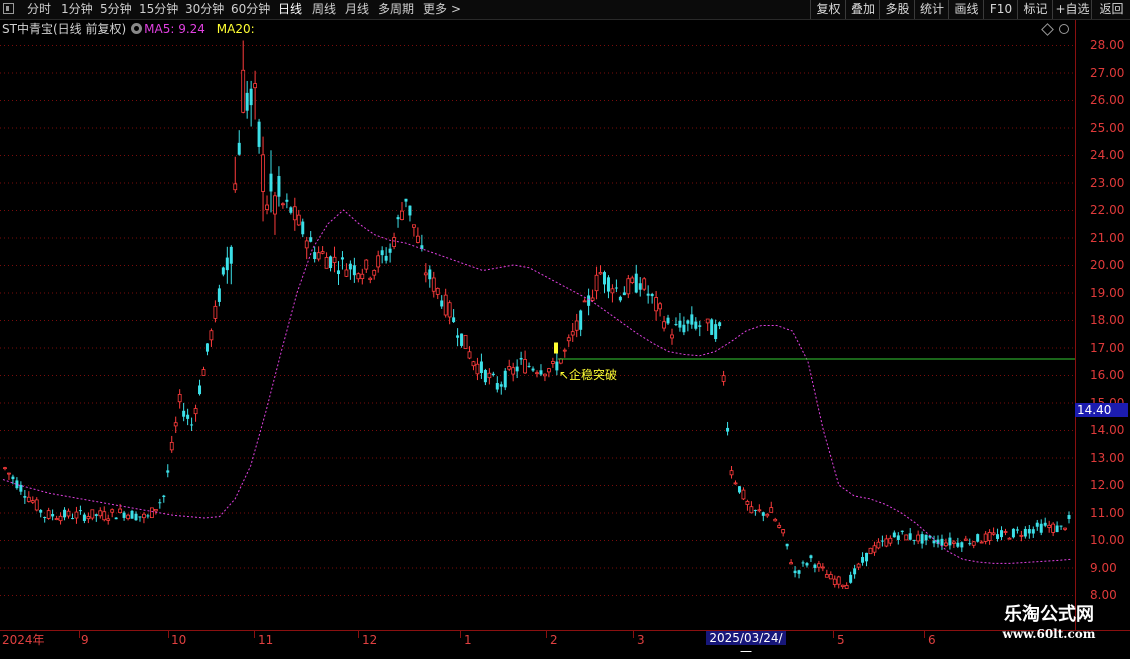 The image size is (1130, 659). I want to click on price-label: 28.00, so click(1107, 45).